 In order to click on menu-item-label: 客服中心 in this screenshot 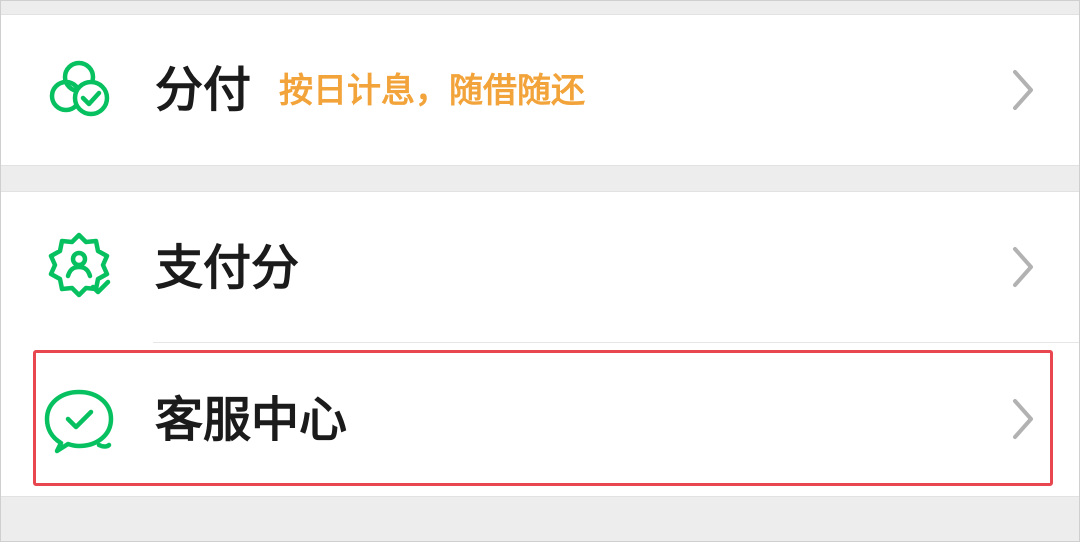, I will do `click(251, 420)`.